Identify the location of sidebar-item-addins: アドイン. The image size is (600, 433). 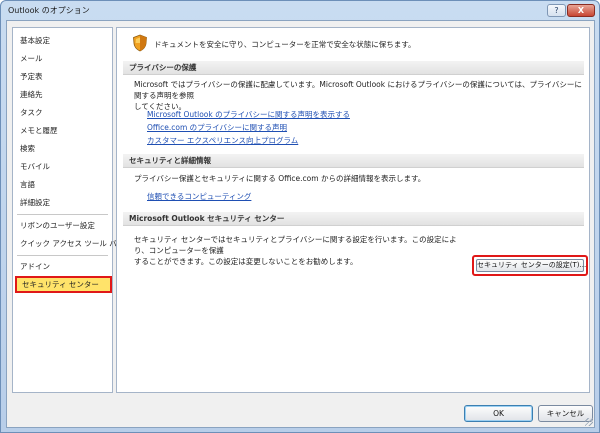
(62, 266).